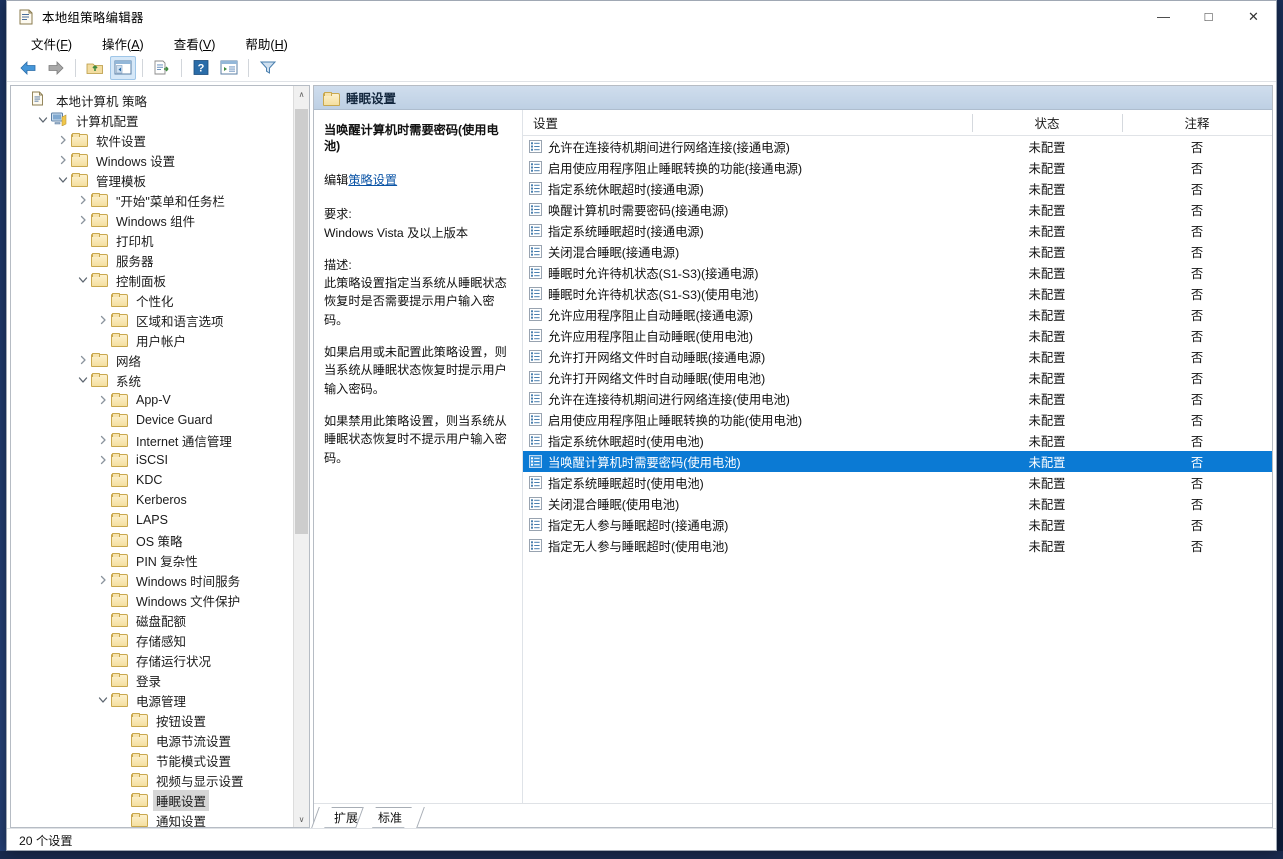 This screenshot has width=1283, height=859. I want to click on policy-row: 指定无人参与睡眠超时(接通电源) 未配置 否, so click(897, 524).